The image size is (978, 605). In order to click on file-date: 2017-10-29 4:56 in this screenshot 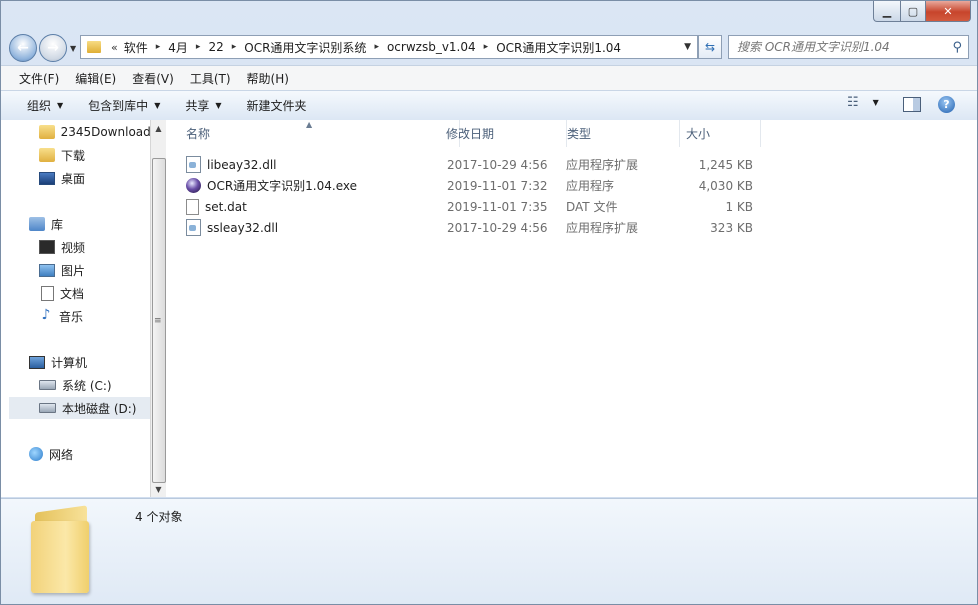, I will do `click(497, 164)`.